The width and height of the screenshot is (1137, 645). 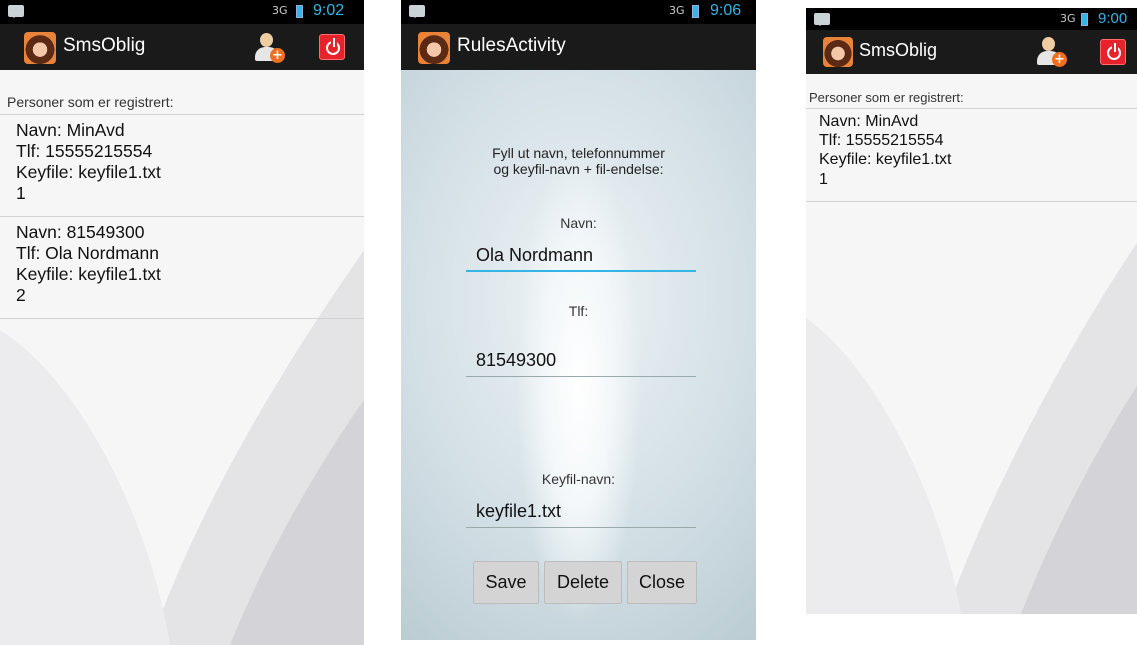 I want to click on record-navn: Navn: 81549300, so click(x=80, y=232).